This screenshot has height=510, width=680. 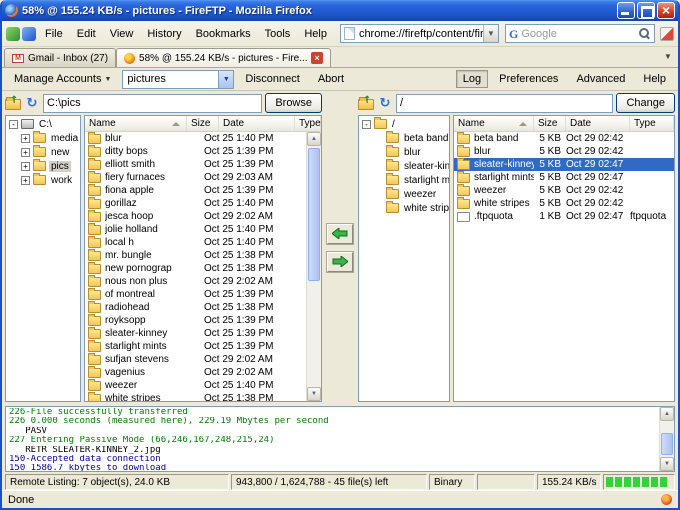 I want to click on change-button: Change, so click(x=645, y=103).